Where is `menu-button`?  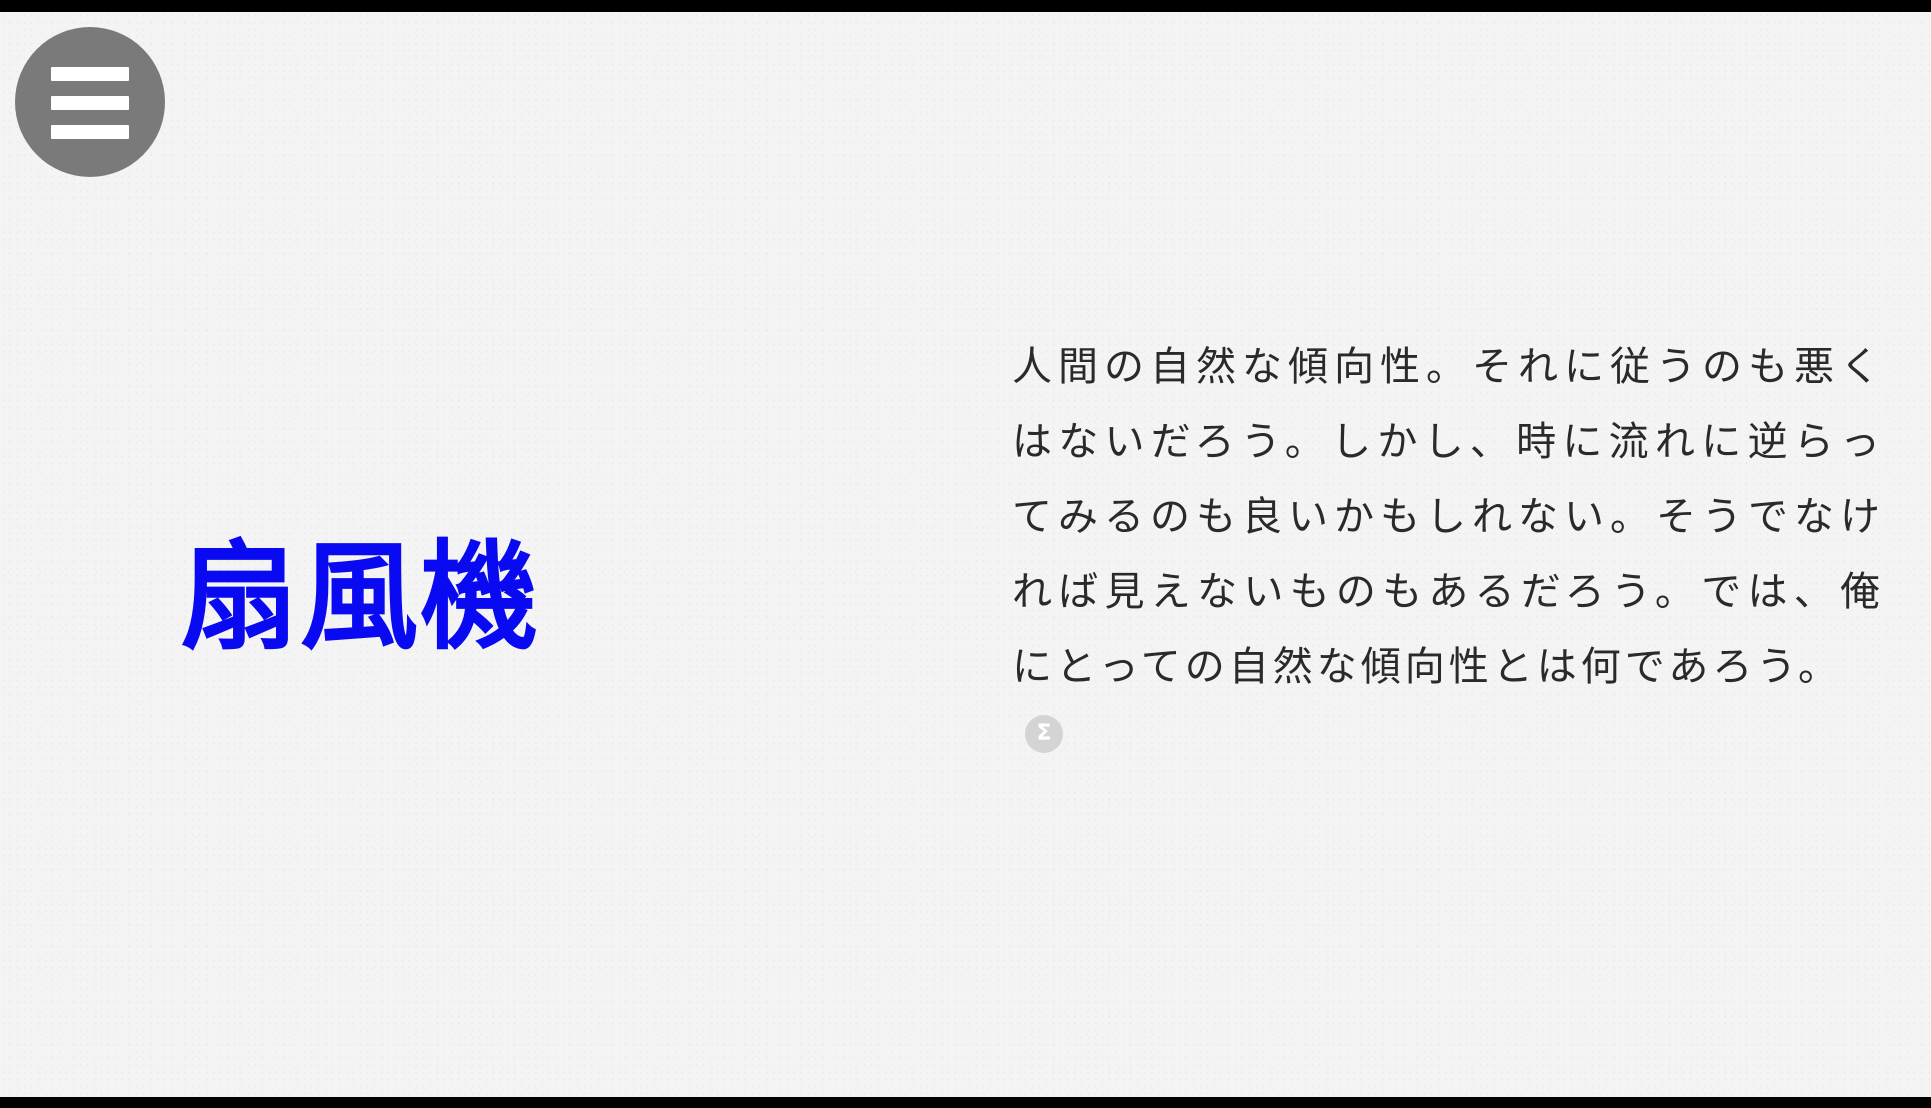
menu-button is located at coordinates (90, 102).